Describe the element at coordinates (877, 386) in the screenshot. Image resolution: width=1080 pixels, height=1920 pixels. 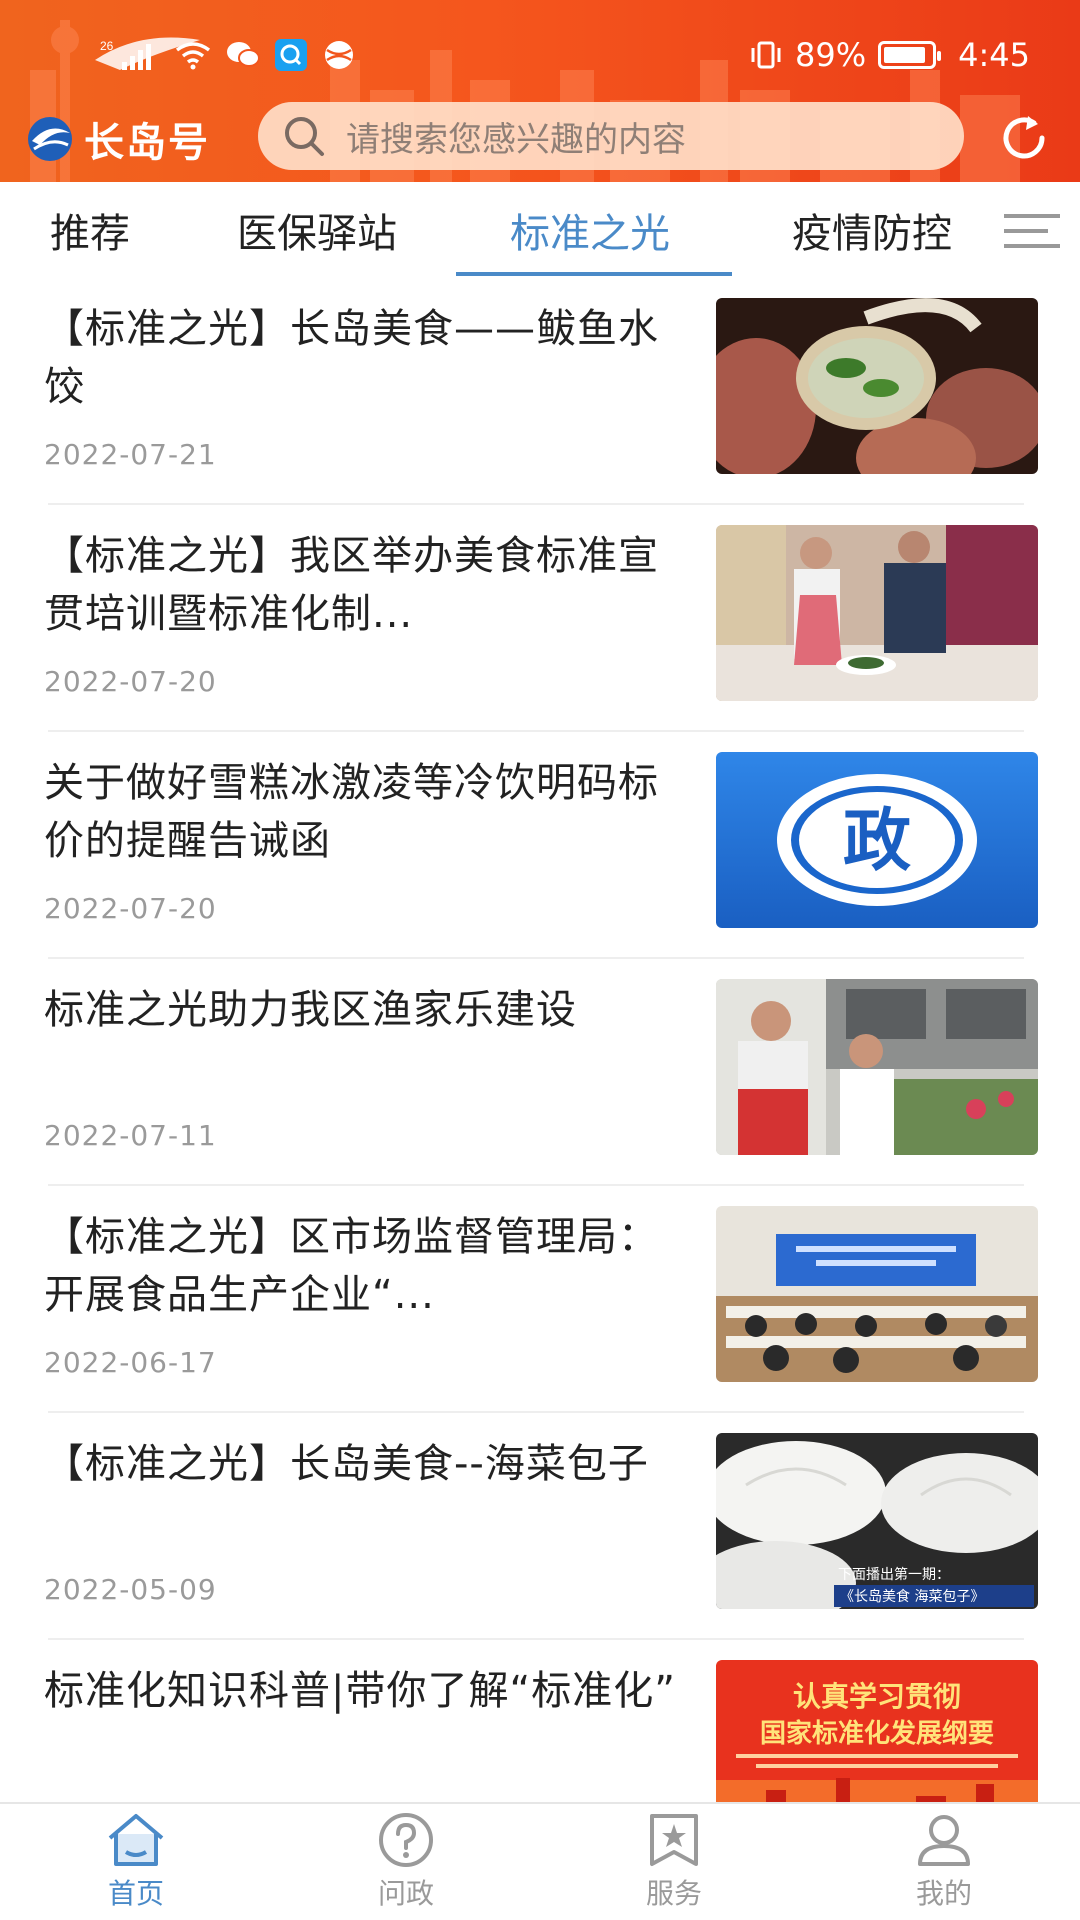
I see `news-thumbnail-dumpling` at that location.